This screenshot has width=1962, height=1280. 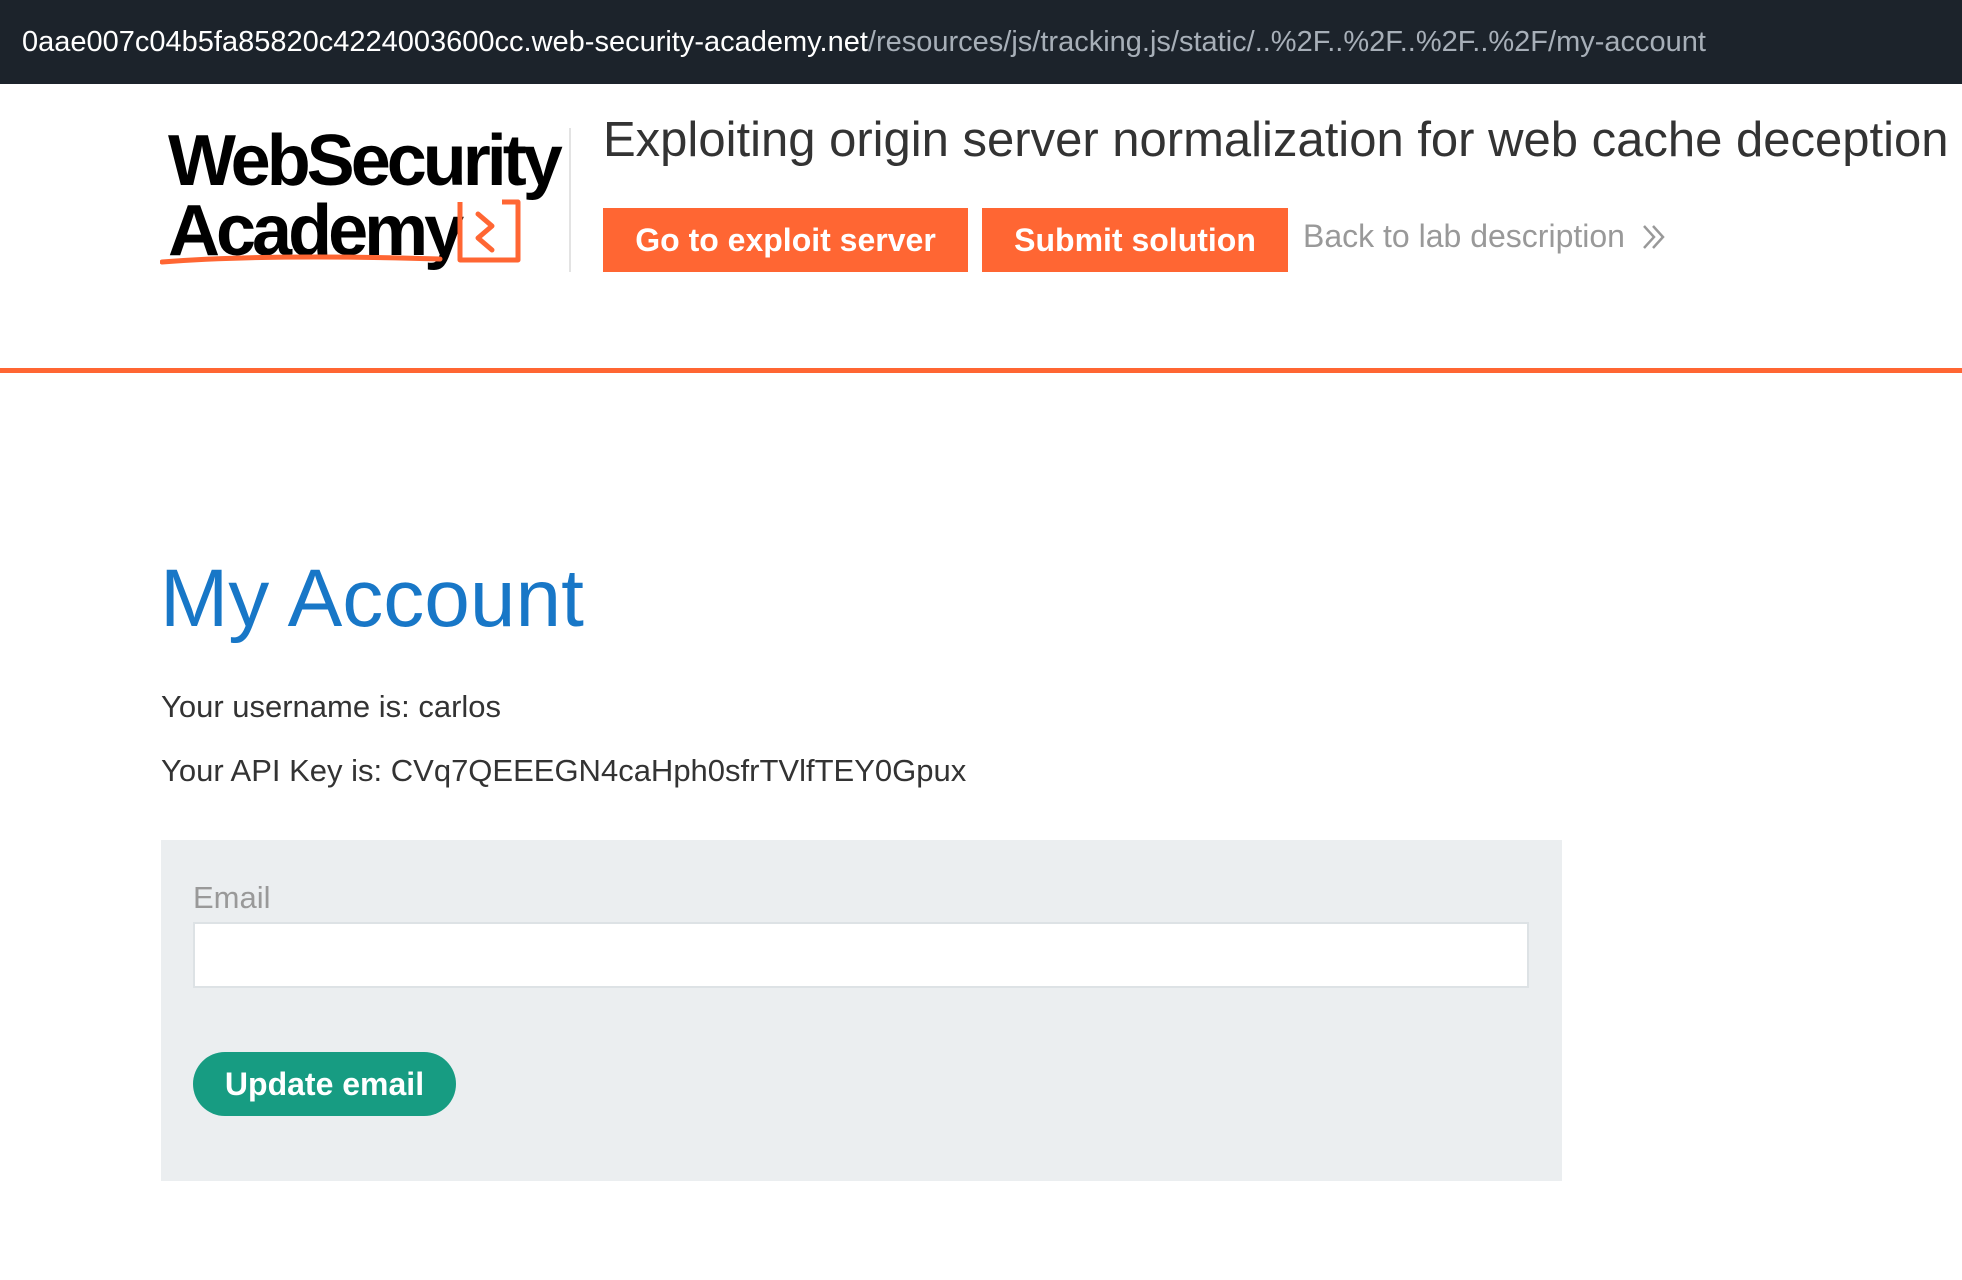 What do you see at coordinates (232, 897) in the screenshot?
I see `email-label: Email` at bounding box center [232, 897].